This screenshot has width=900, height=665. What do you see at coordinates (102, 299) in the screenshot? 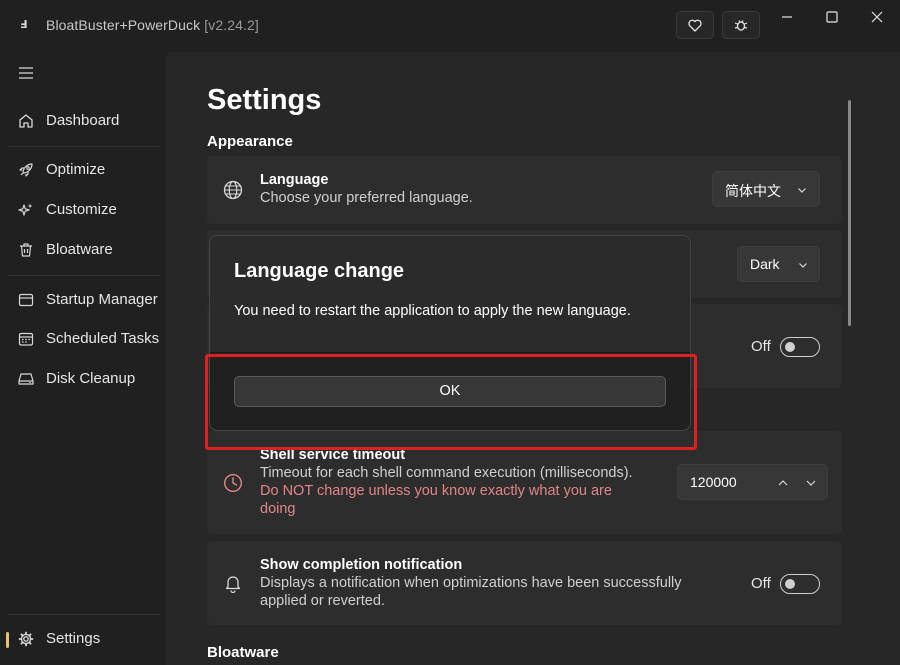
I see `sidebar-item-label: Startup Manager` at bounding box center [102, 299].